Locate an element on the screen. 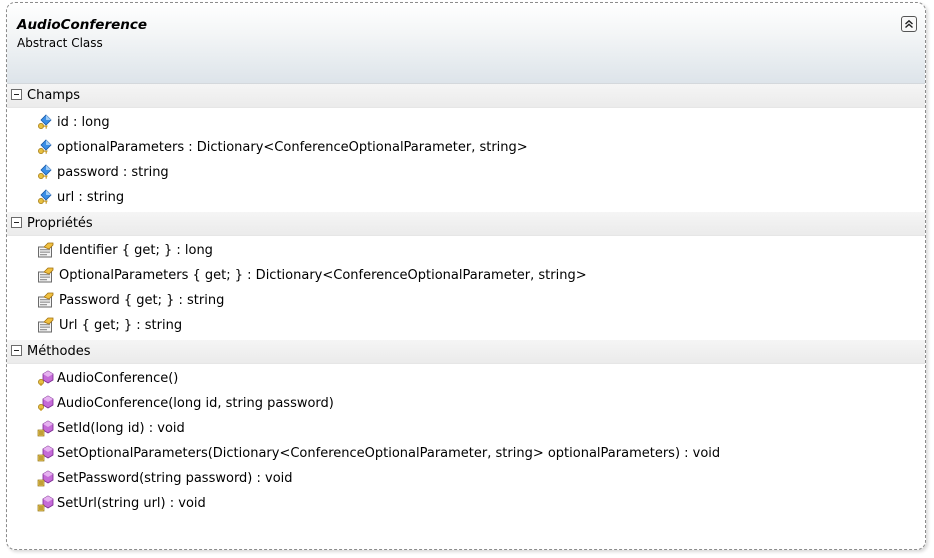  collapse-methods-toggle-icon is located at coordinates (16, 350).